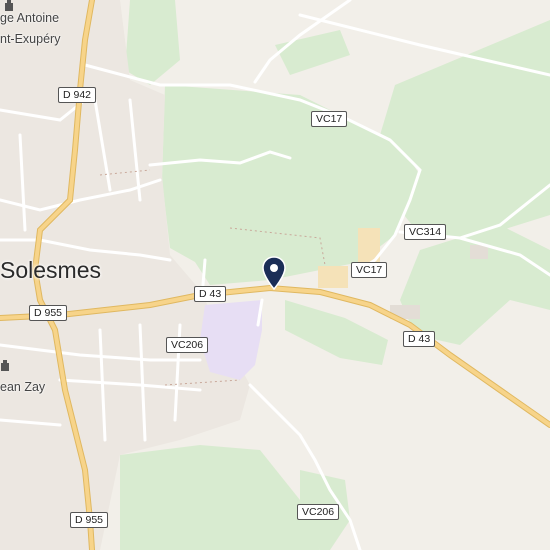 The width and height of the screenshot is (550, 550). Describe the element at coordinates (210, 294) in the screenshot. I see `road-shield-d43-west: D 43` at that location.